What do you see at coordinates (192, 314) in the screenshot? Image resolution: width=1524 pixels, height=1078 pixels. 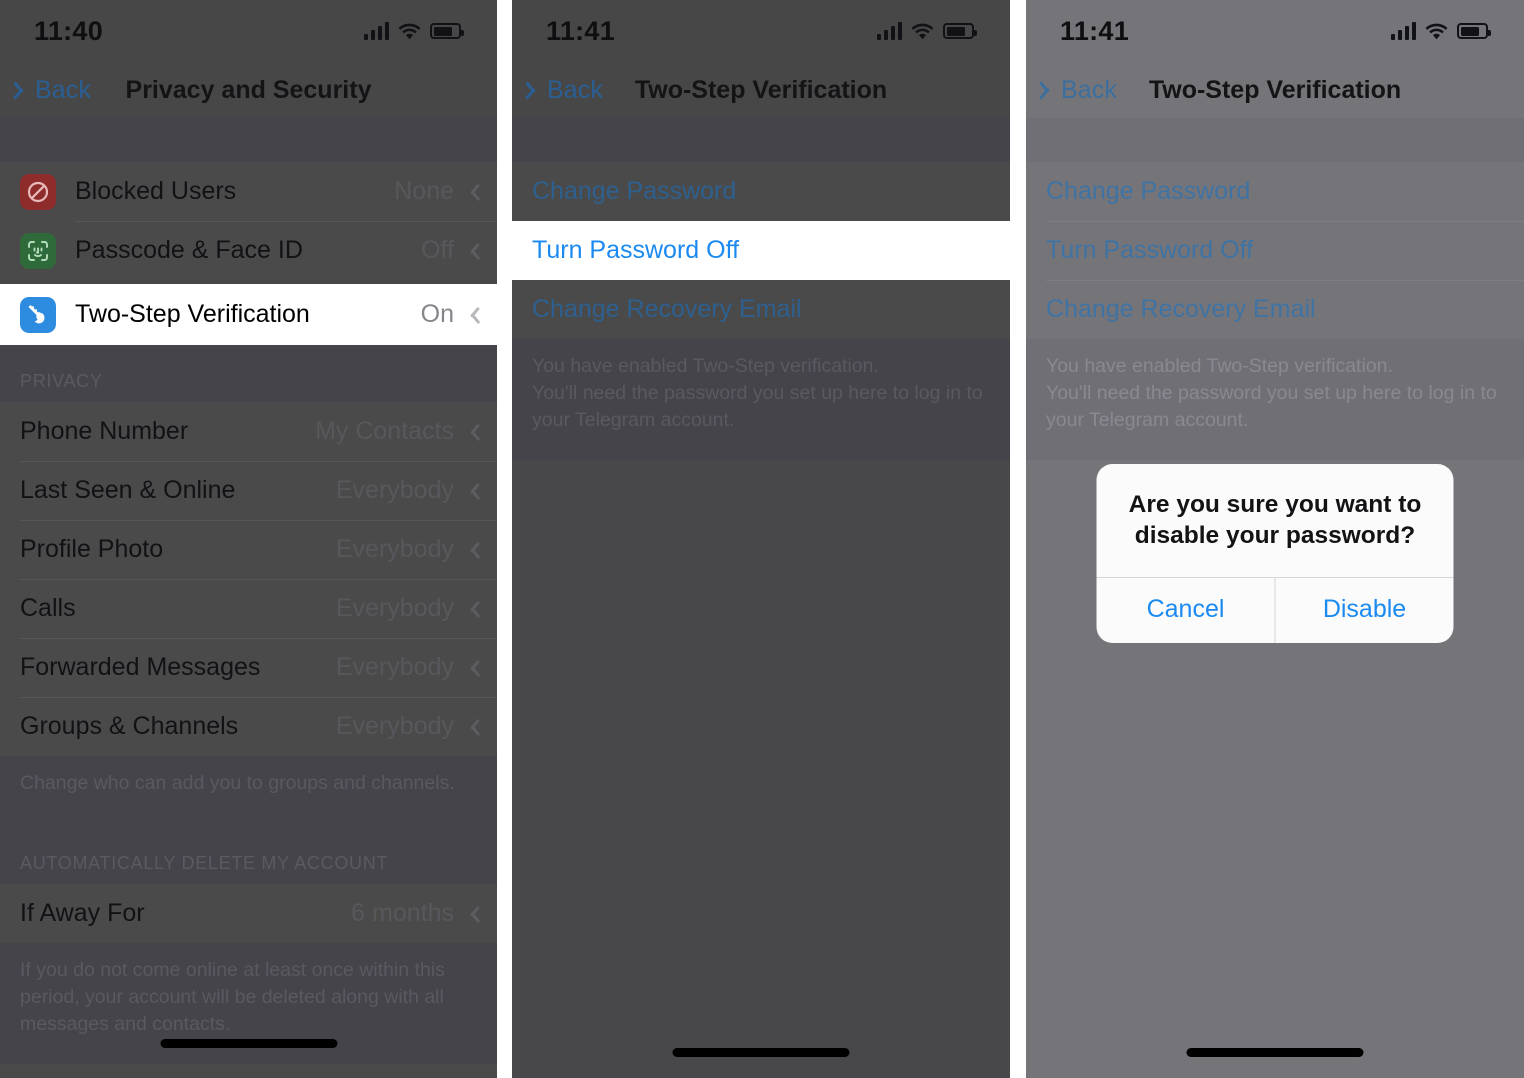 I see `row-label: Two-Step Verification` at bounding box center [192, 314].